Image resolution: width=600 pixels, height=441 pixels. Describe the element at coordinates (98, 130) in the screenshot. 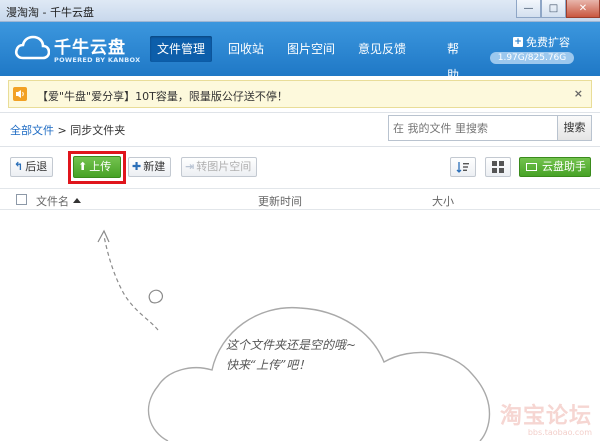

I see `breadcrumb-current: 同步文件夹` at that location.